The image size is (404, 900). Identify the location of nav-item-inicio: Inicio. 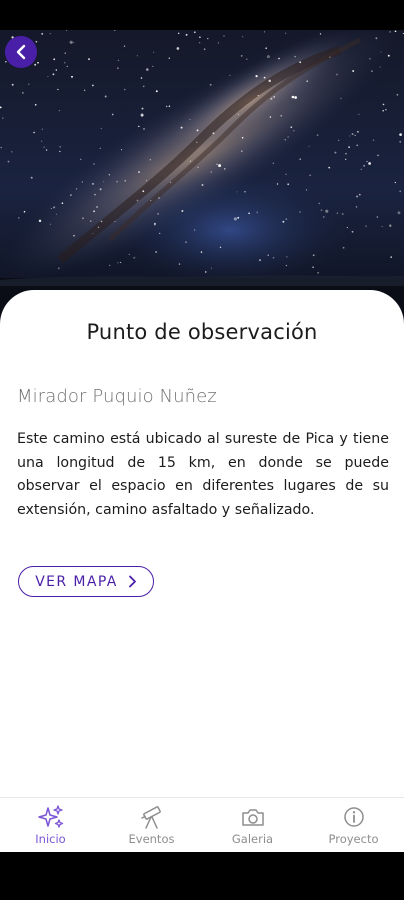
(50, 825).